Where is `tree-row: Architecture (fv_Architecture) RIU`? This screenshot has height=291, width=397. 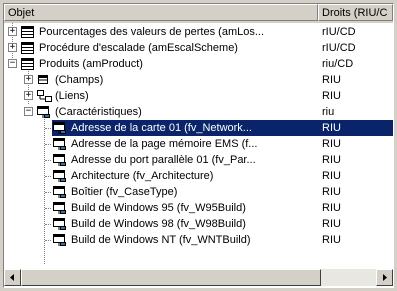 tree-row: Architecture (fv_Architecture) RIU is located at coordinates (198, 176).